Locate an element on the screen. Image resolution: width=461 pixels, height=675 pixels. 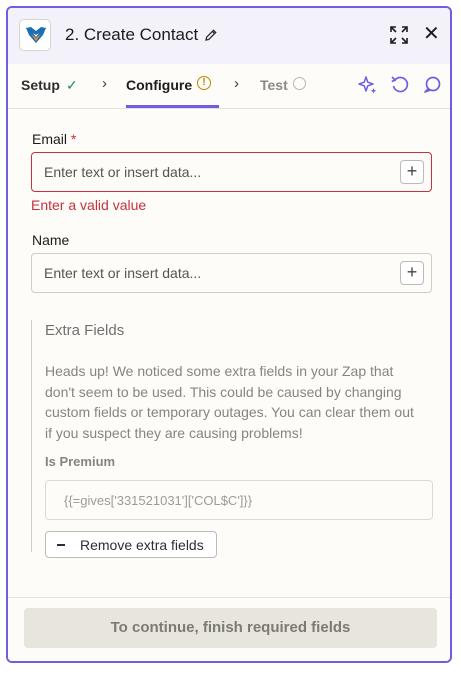
app-logo is located at coordinates (35, 35).